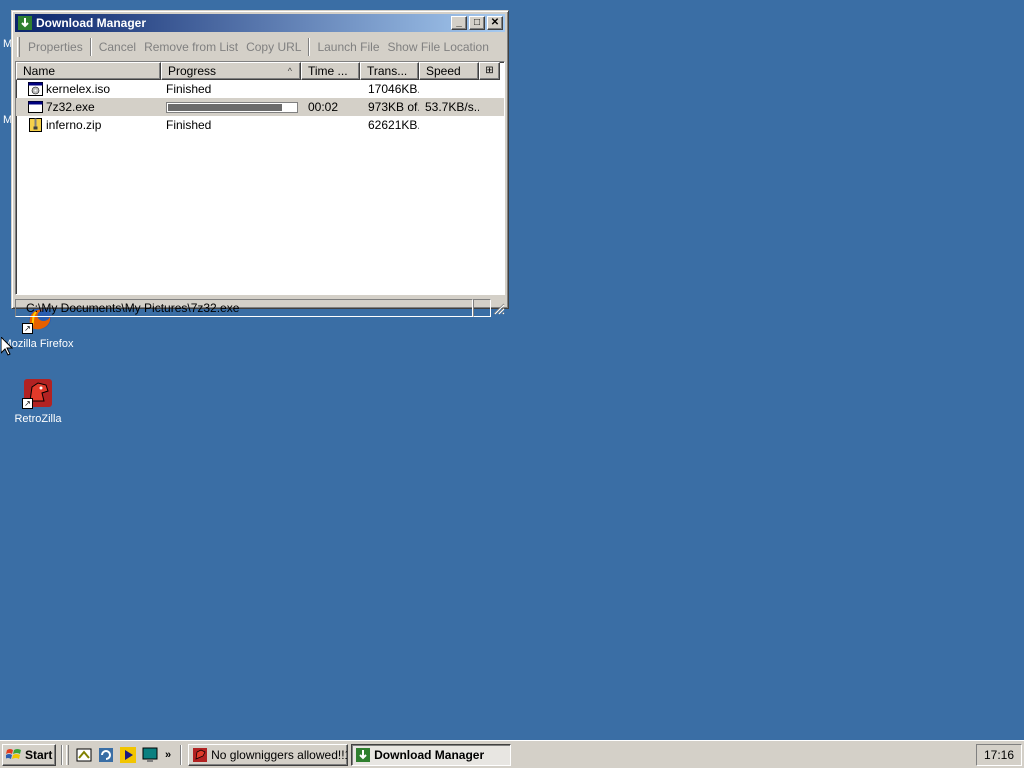 The width and height of the screenshot is (1024, 768). What do you see at coordinates (35, 89) in the screenshot?
I see `disc-image-file-icon` at bounding box center [35, 89].